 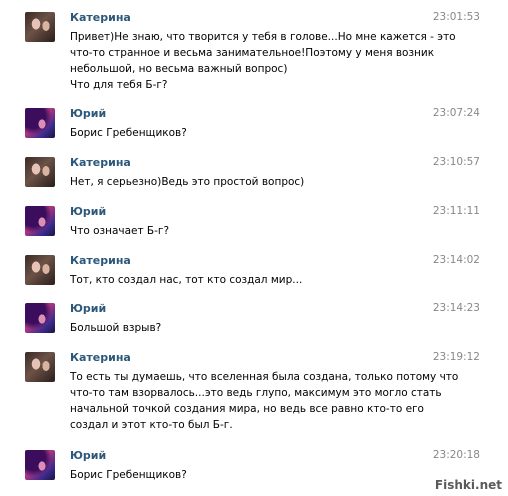 What do you see at coordinates (179, 69) in the screenshot?
I see `message-line: небольшой, но весьма важный вопрос)` at bounding box center [179, 69].